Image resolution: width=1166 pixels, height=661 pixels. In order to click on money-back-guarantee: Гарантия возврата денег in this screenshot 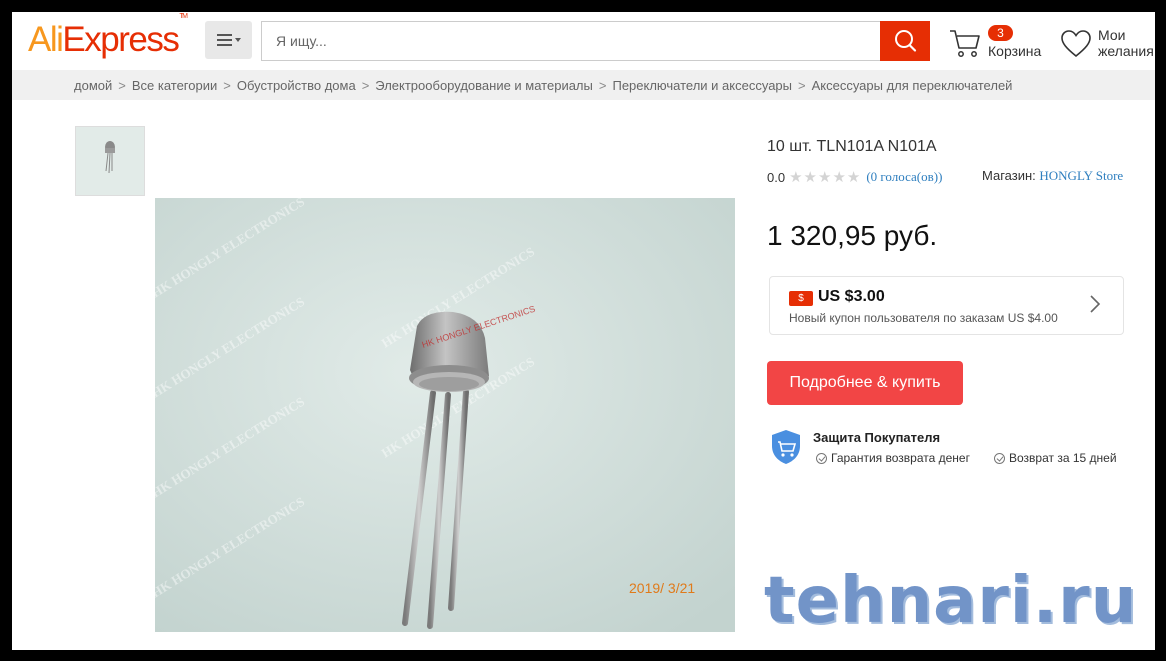, I will do `click(893, 458)`.